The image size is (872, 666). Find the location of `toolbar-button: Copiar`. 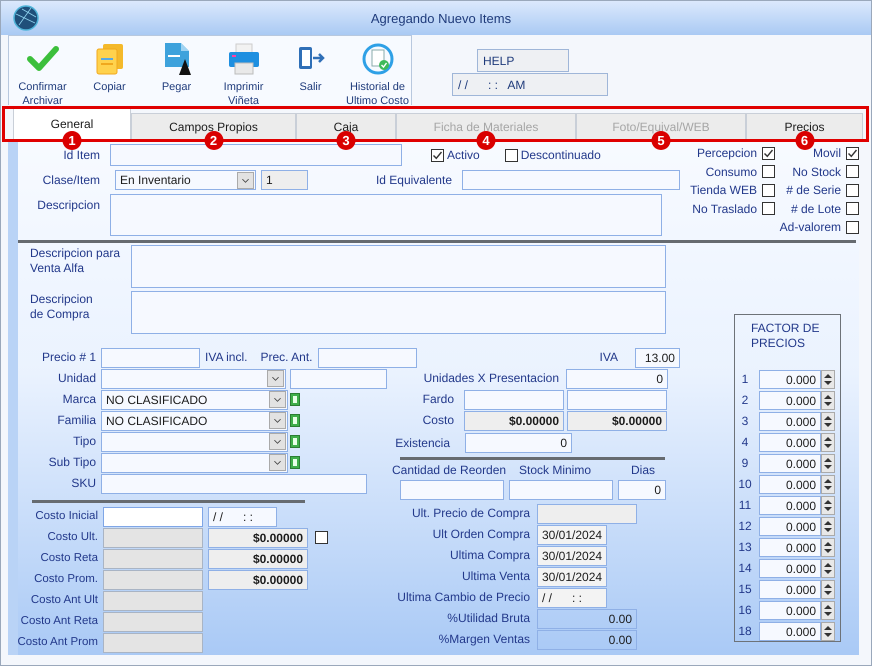

toolbar-button: Copiar is located at coordinates (109, 70).